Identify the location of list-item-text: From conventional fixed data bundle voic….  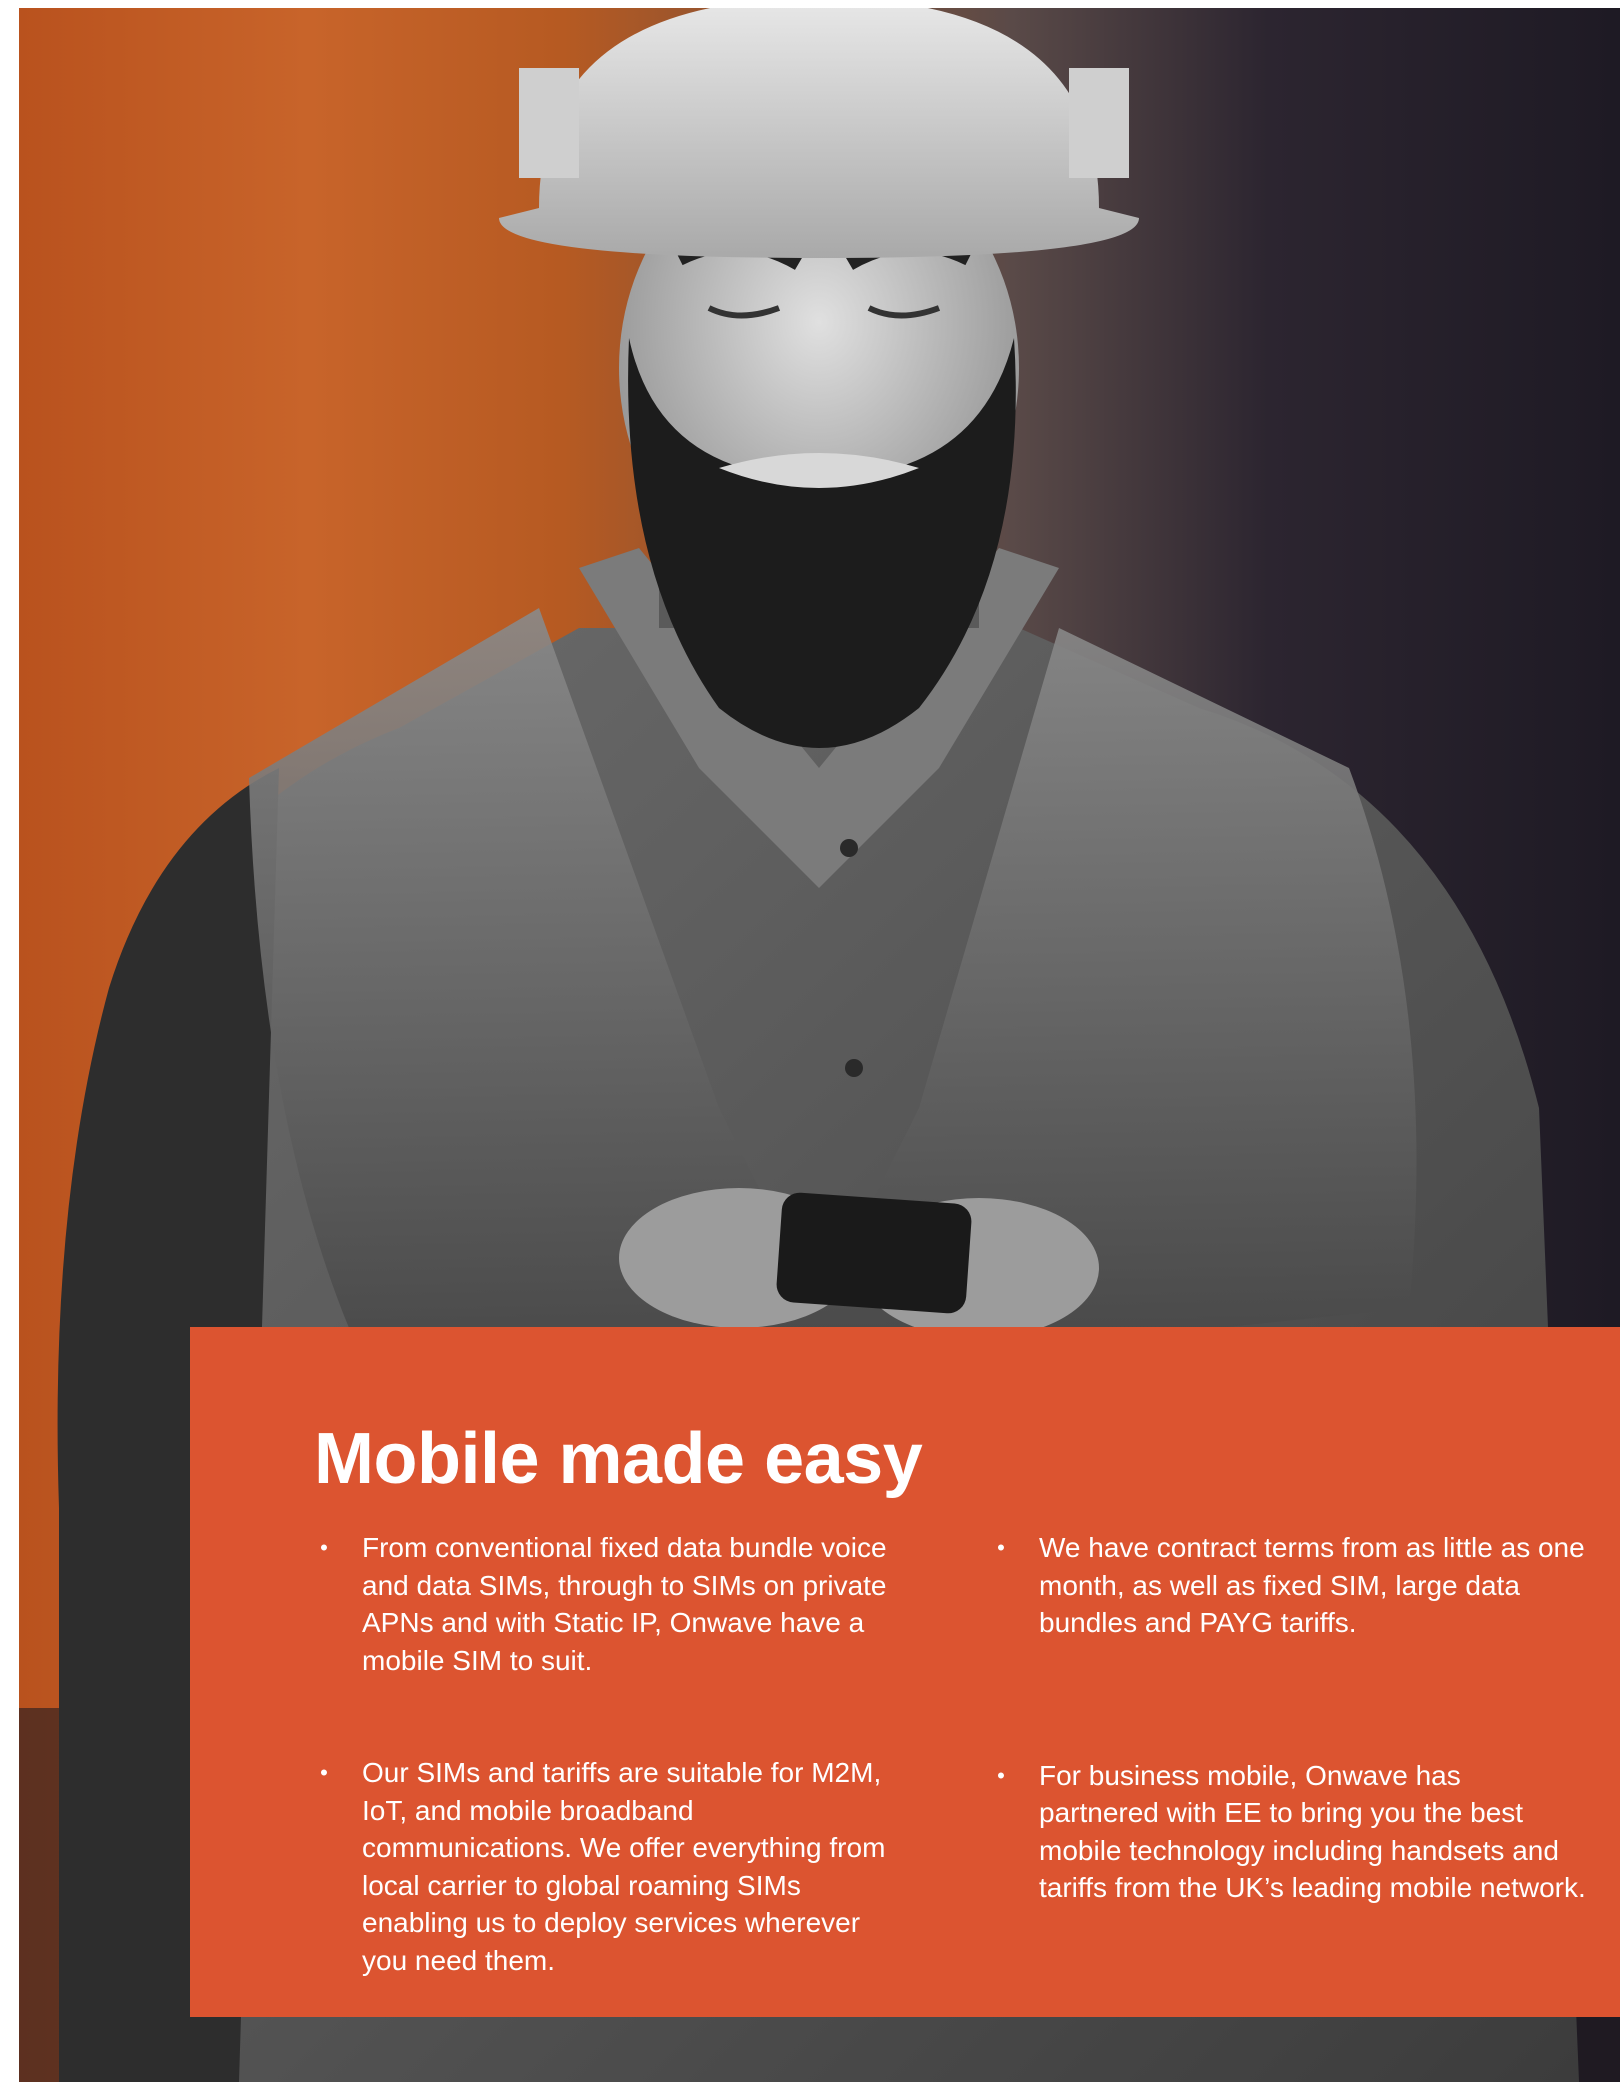
(624, 1604).